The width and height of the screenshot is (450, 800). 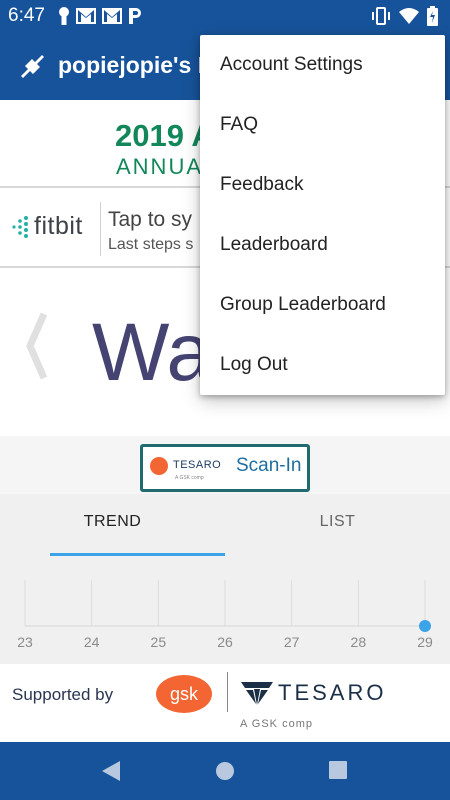 I want to click on carousel-title: Wa, so click(x=152, y=352).